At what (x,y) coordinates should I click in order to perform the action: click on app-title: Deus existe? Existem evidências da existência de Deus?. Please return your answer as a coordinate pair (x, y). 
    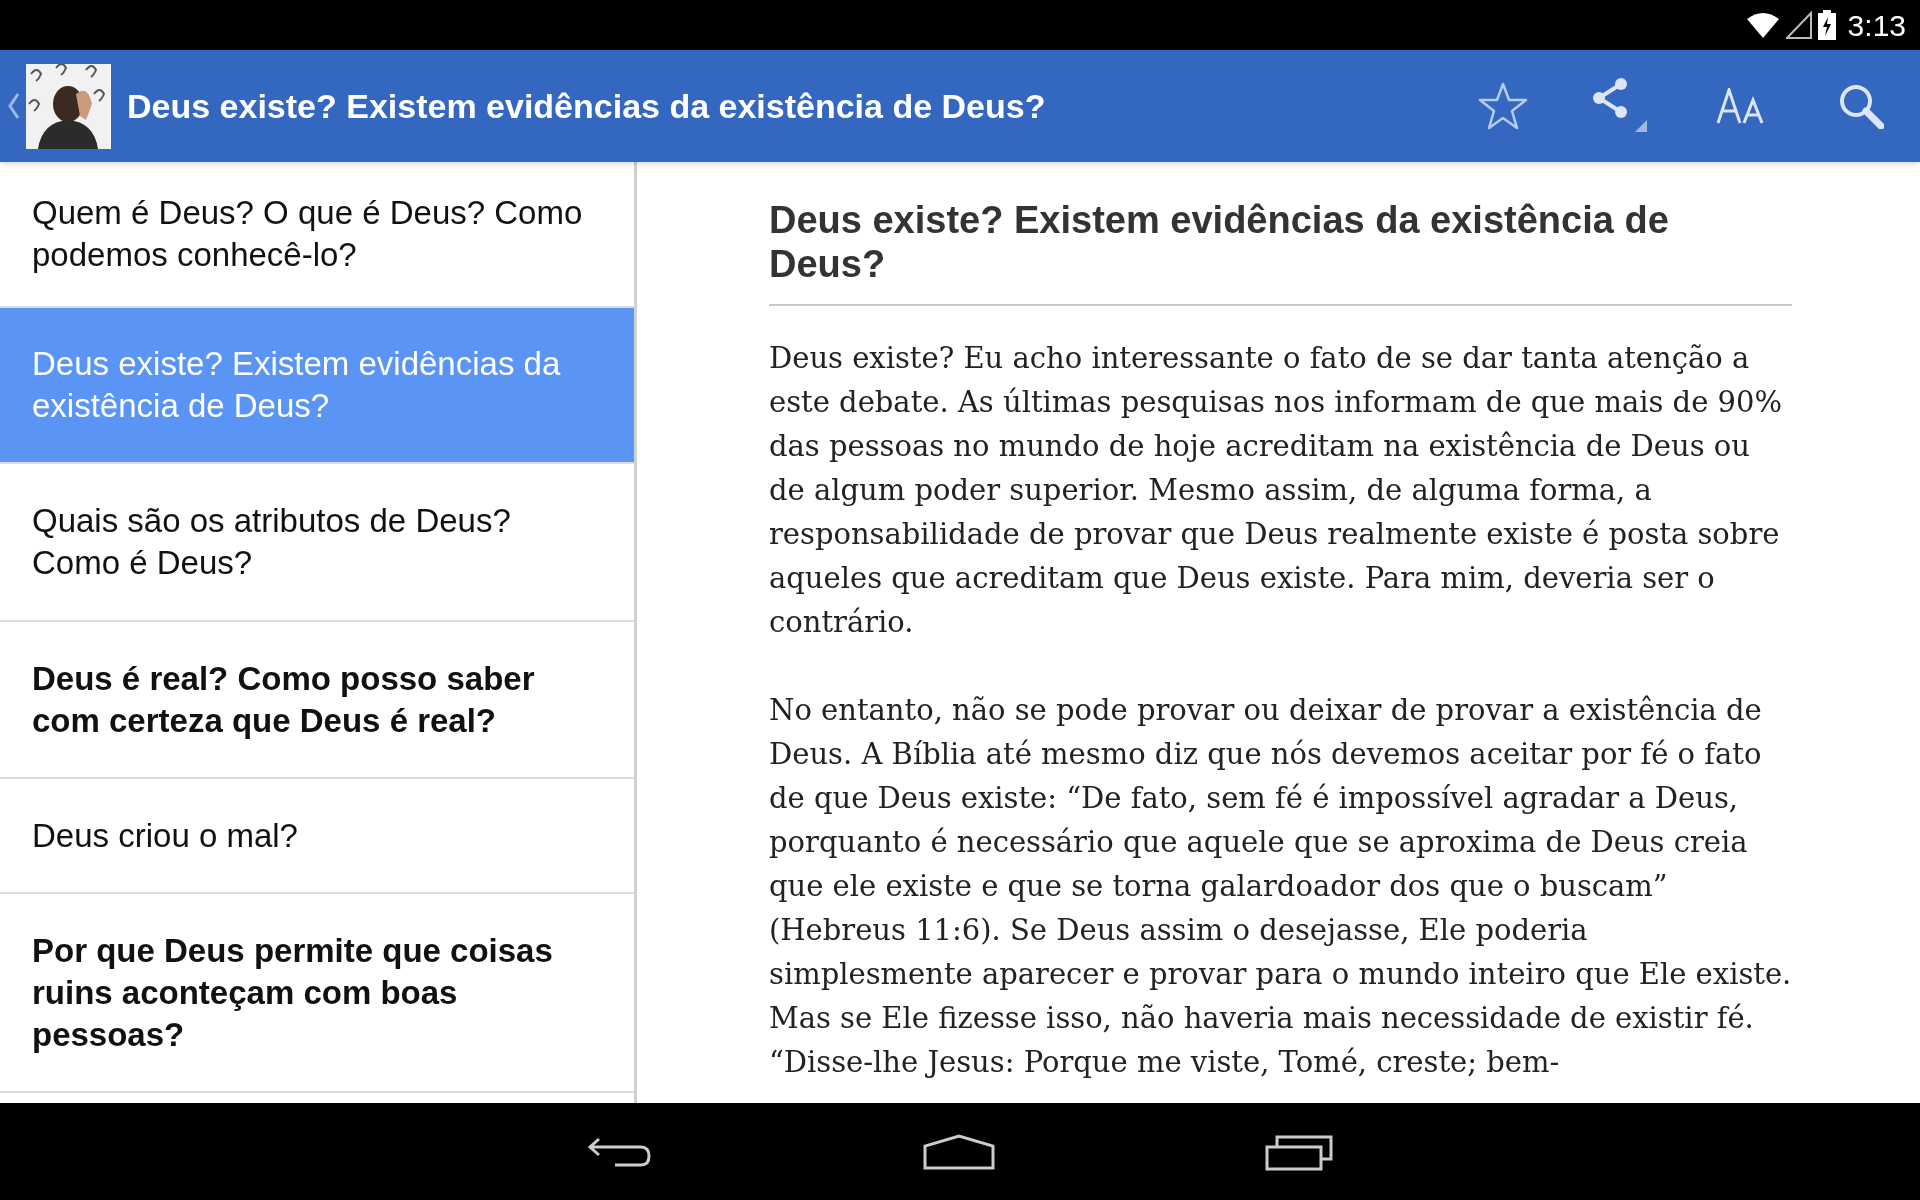
    Looking at the image, I should click on (587, 106).